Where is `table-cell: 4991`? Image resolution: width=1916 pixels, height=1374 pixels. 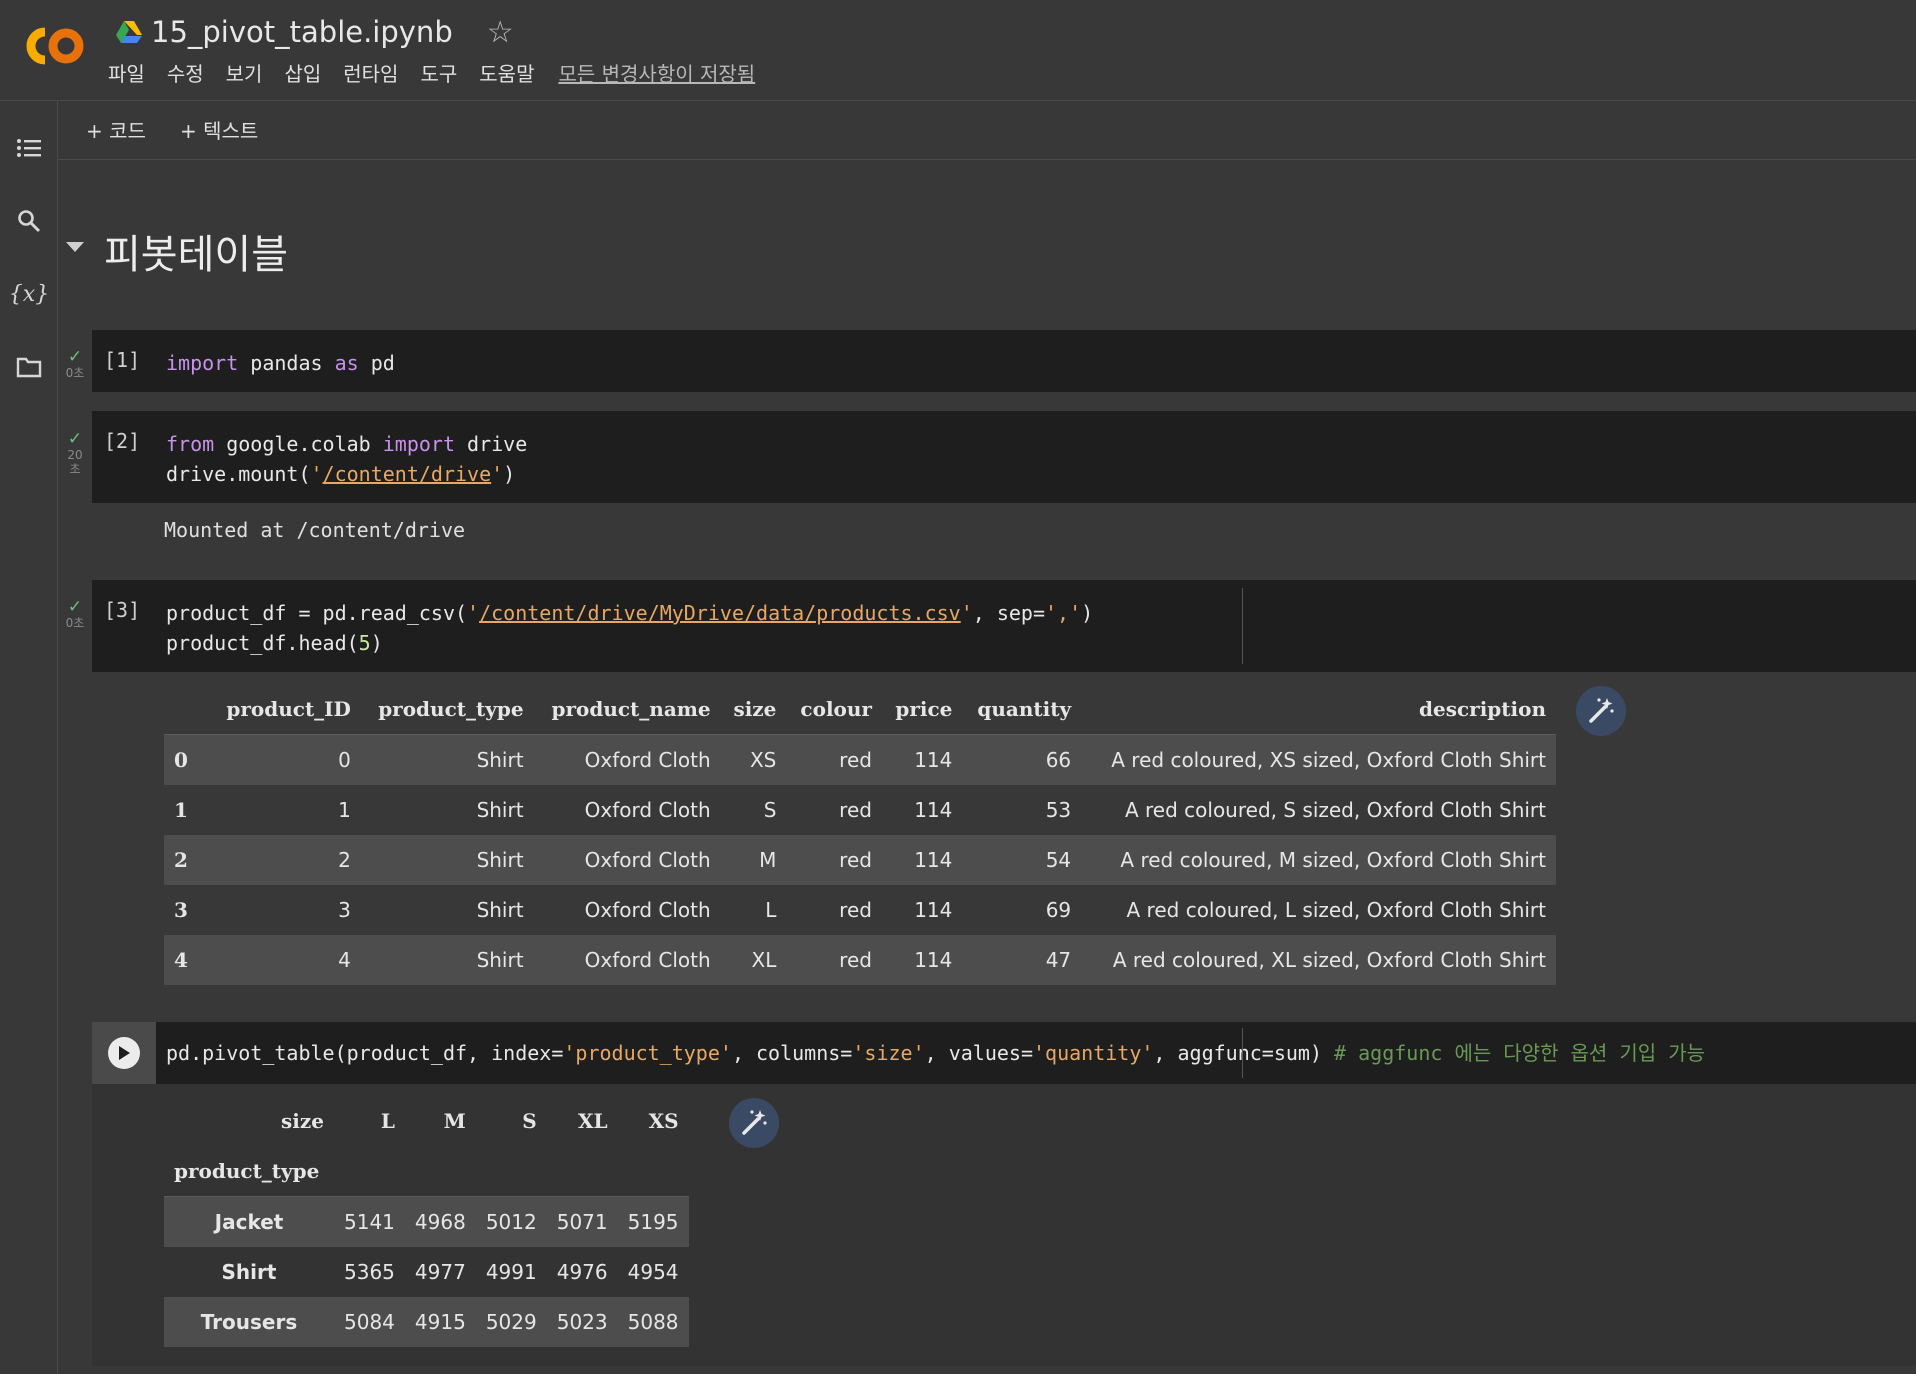 table-cell: 4991 is located at coordinates (511, 1272).